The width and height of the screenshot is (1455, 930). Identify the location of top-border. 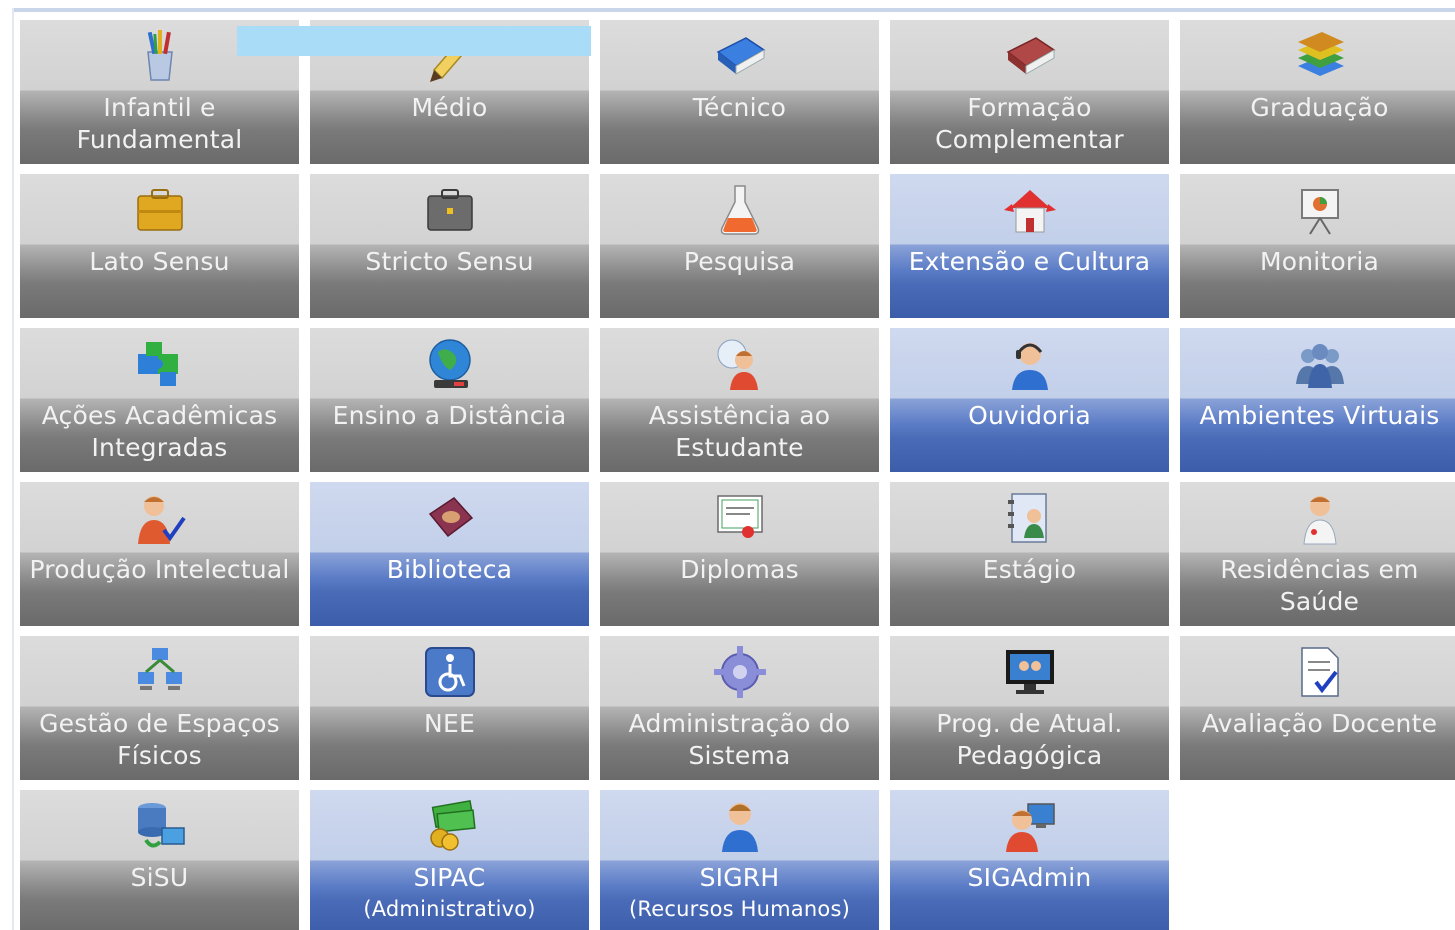
(733, 10).